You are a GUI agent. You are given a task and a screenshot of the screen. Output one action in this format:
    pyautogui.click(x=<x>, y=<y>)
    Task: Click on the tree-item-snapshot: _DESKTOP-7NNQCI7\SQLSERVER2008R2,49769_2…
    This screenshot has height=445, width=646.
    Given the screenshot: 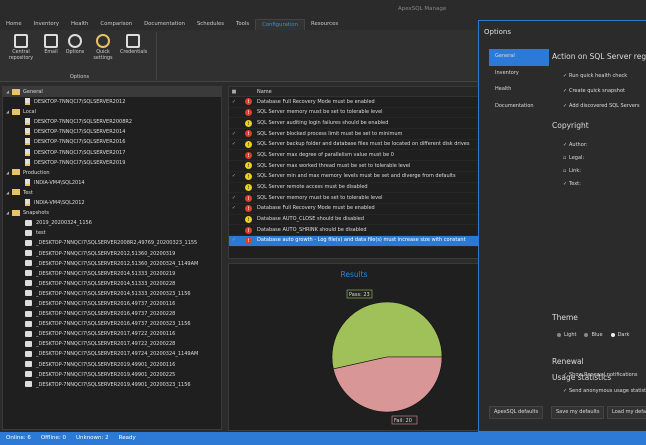 What is the action you would take?
    pyautogui.click(x=112, y=243)
    